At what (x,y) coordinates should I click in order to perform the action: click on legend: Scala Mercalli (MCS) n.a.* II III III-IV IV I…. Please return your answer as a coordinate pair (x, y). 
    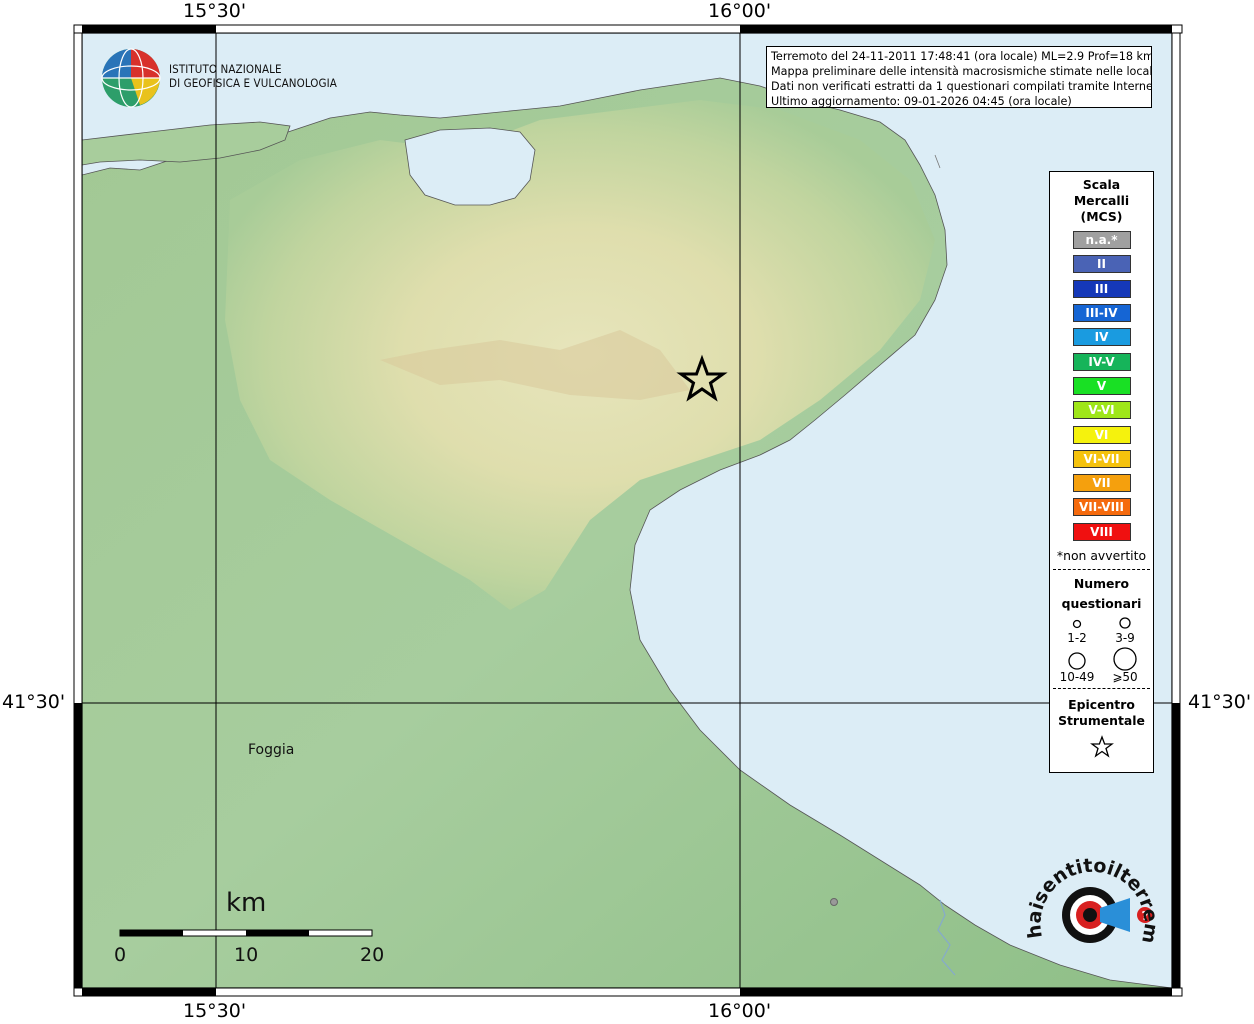
    Looking at the image, I should click on (1101, 472).